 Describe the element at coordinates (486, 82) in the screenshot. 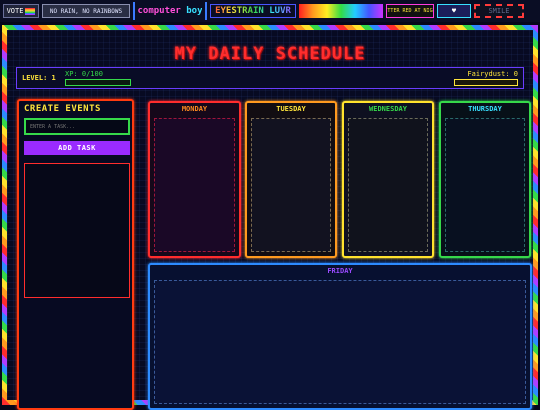

I see `fairydust-progress-bar` at that location.